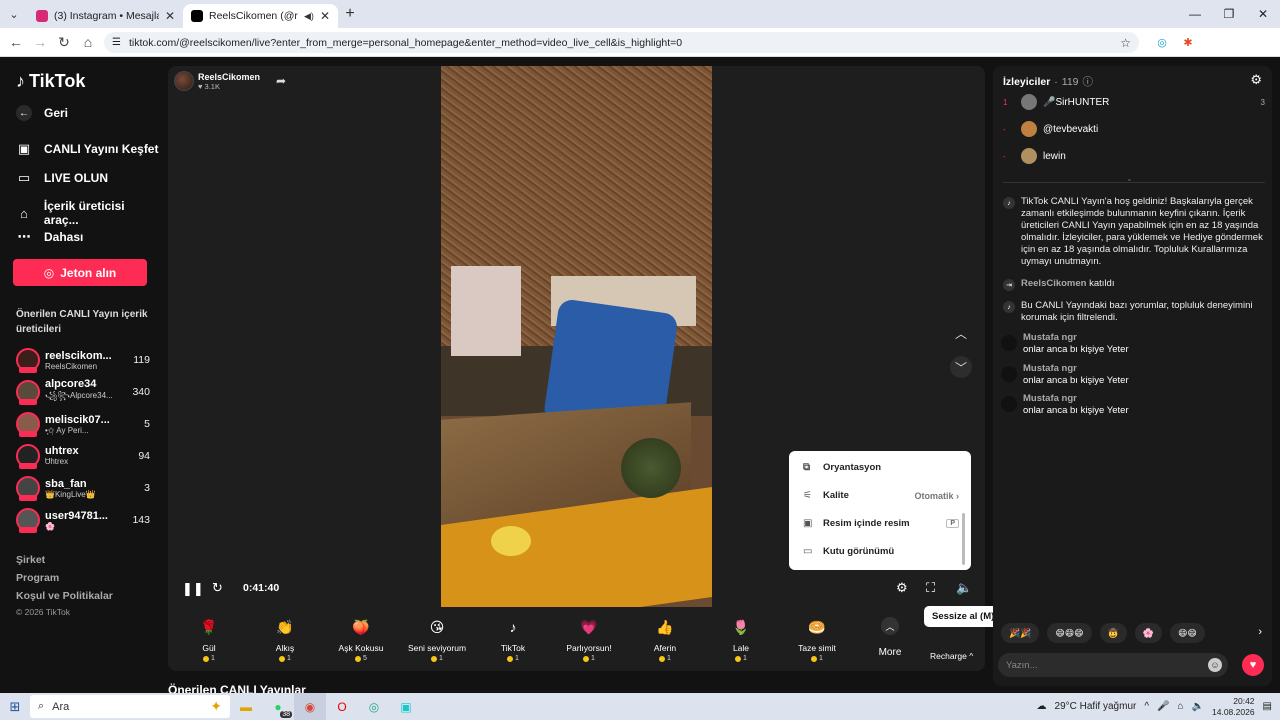 Image resolution: width=1280 pixels, height=720 pixels. What do you see at coordinates (741, 638) in the screenshot?
I see `gift-item: 🌷 Lale 1` at bounding box center [741, 638].